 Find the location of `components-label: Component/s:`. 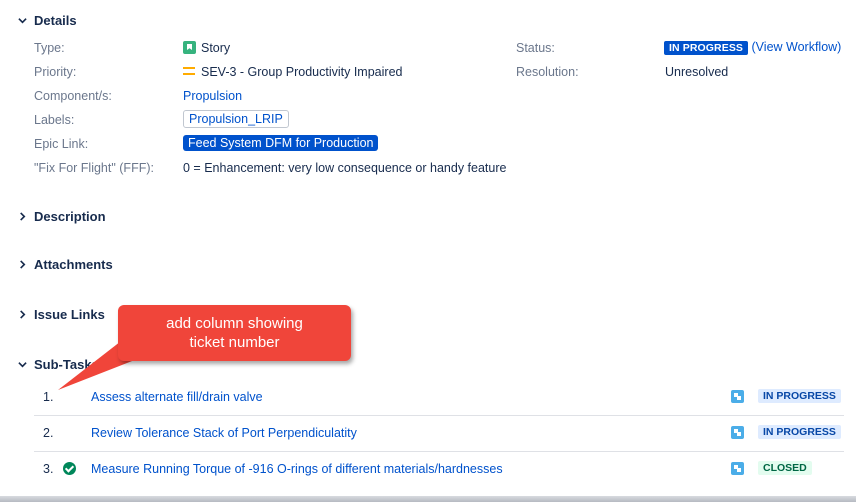

components-label: Component/s: is located at coordinates (73, 96).